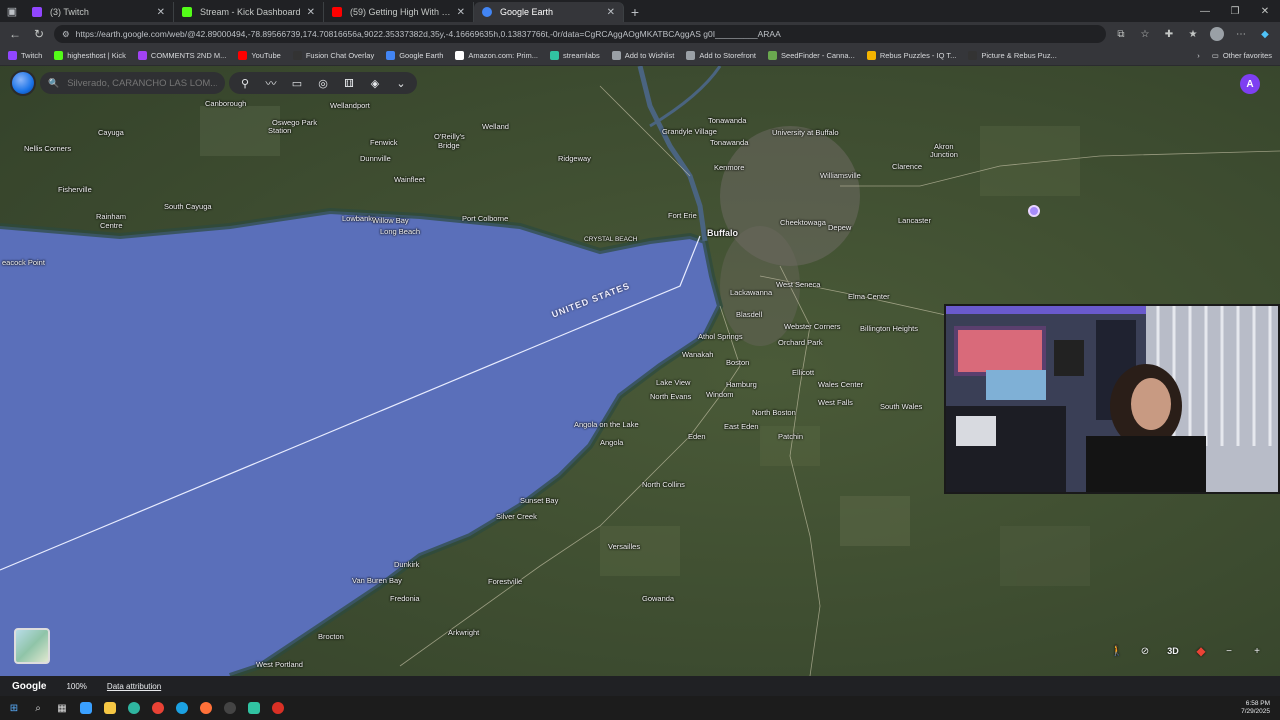  What do you see at coordinates (333, 55) in the screenshot?
I see `bookmark-item: Fusion Chat Overlay` at bounding box center [333, 55].